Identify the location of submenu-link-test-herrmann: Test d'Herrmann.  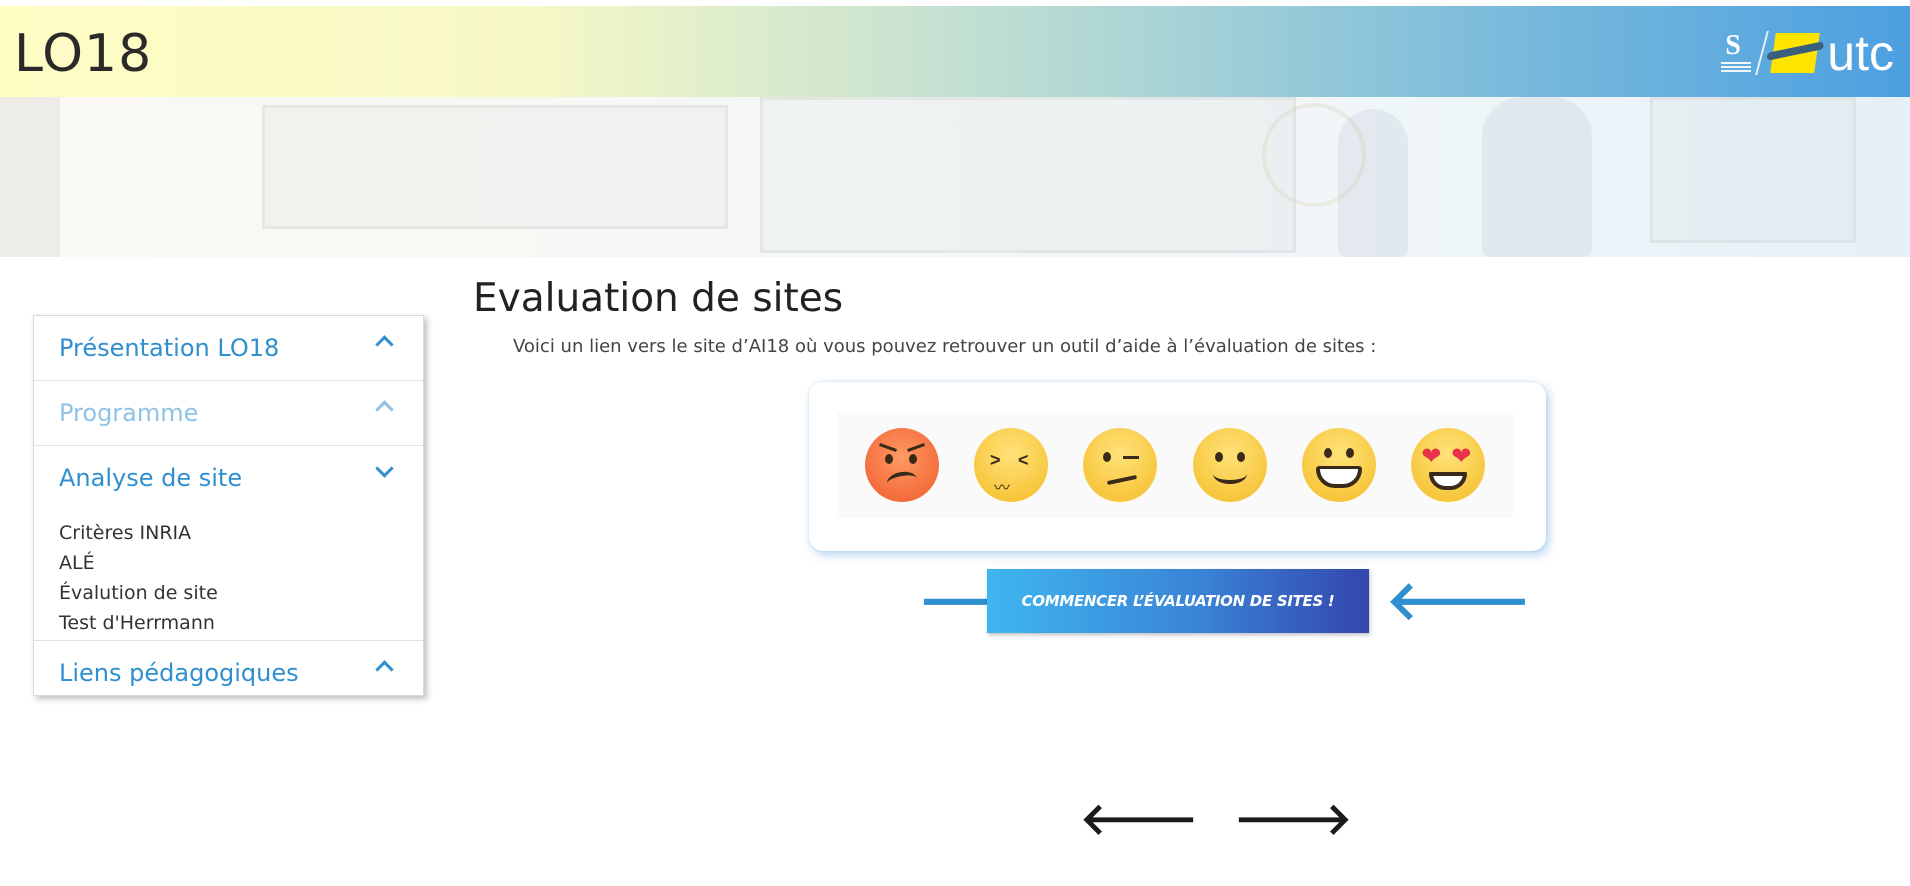
(241, 623).